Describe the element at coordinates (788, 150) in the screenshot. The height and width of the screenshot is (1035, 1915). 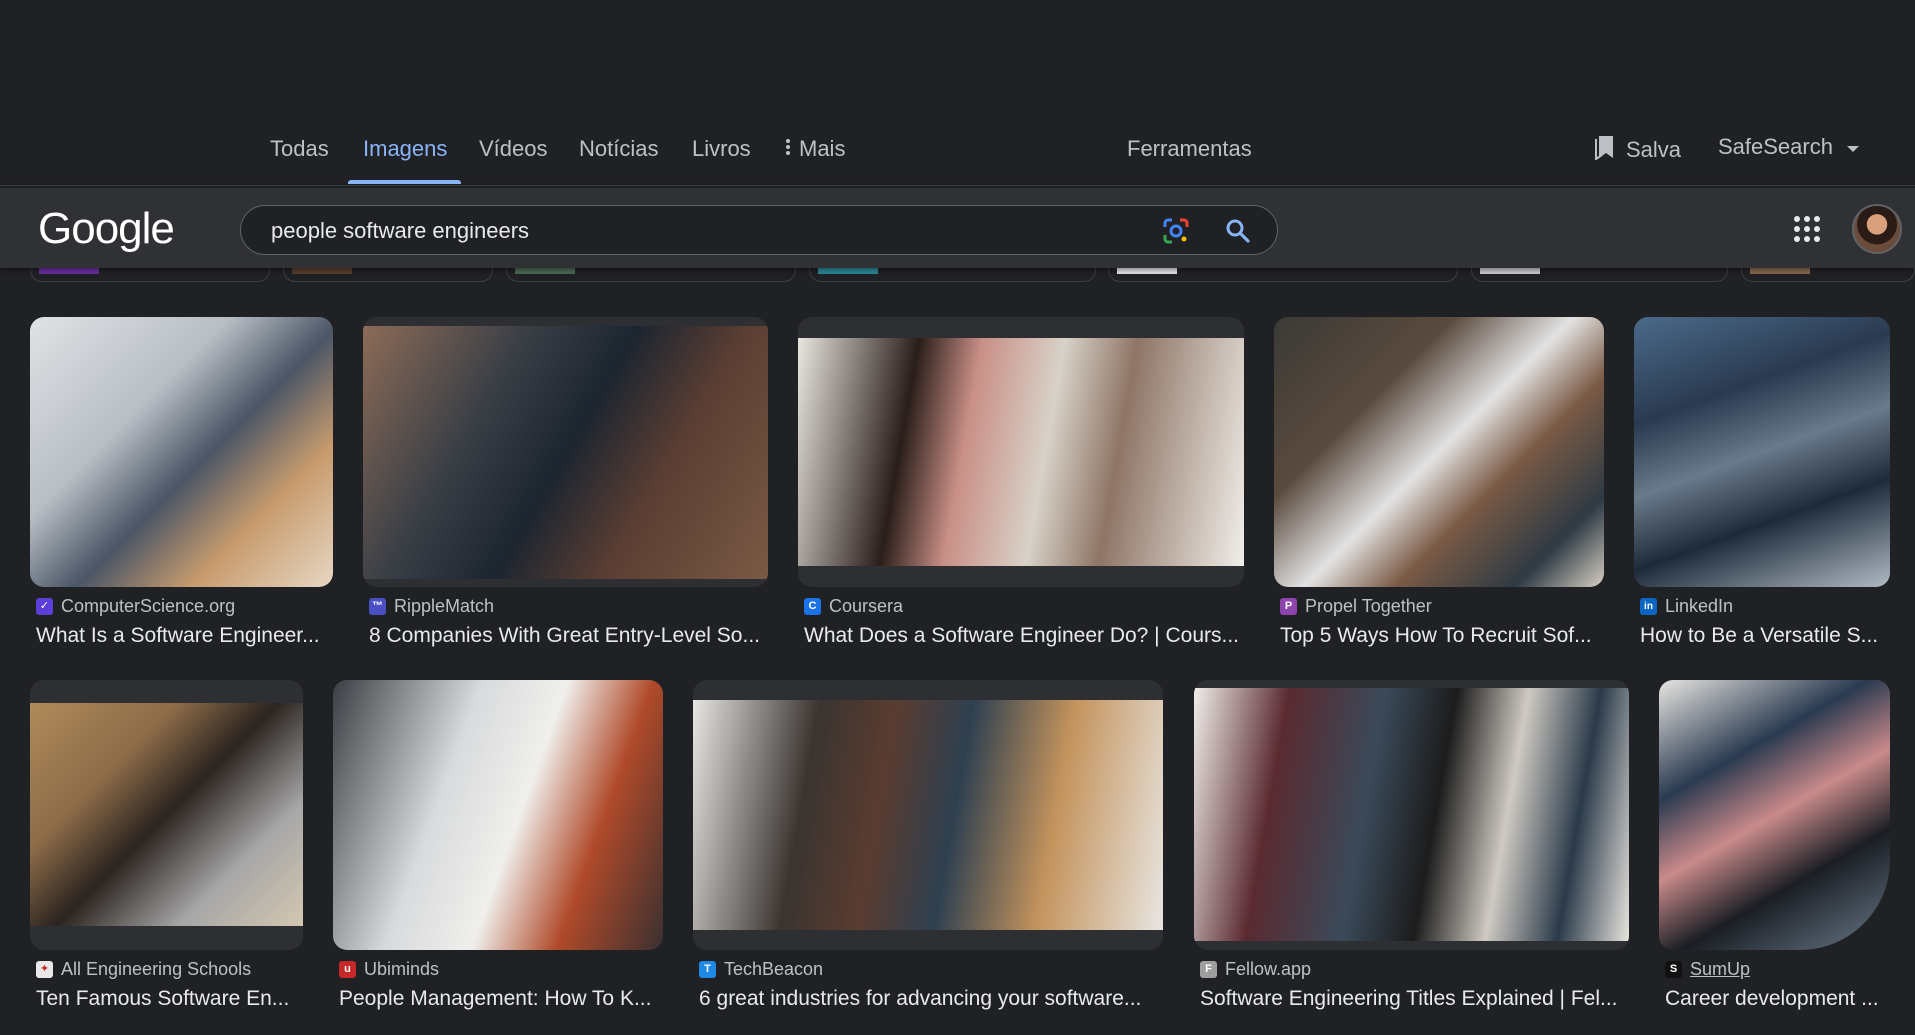
I see `more-vert-icon` at that location.